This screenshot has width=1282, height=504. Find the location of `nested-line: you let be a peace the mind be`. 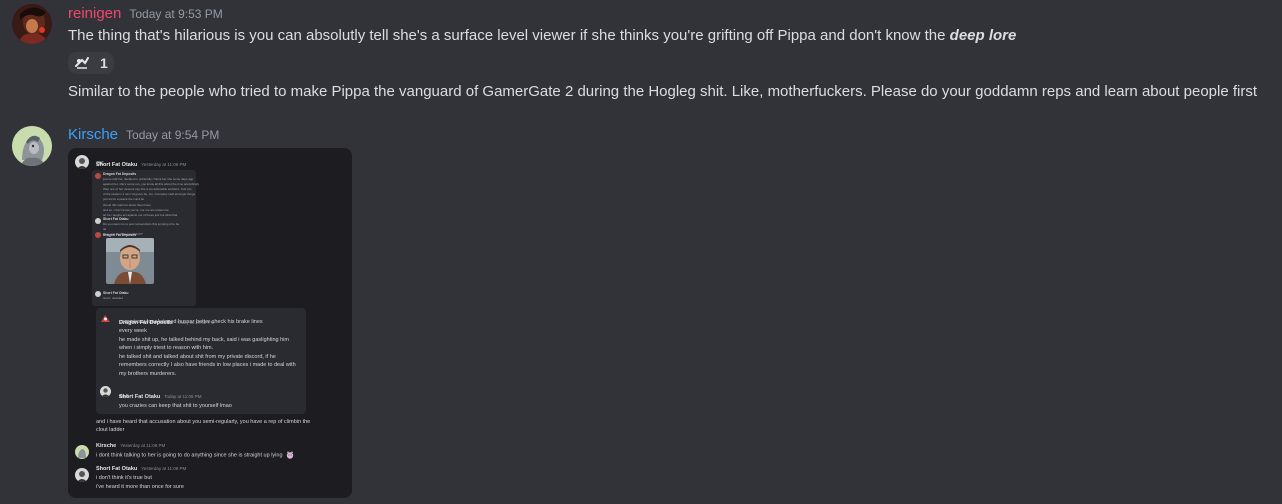

nested-line: you let be a peace the mind be is located at coordinates (124, 199).